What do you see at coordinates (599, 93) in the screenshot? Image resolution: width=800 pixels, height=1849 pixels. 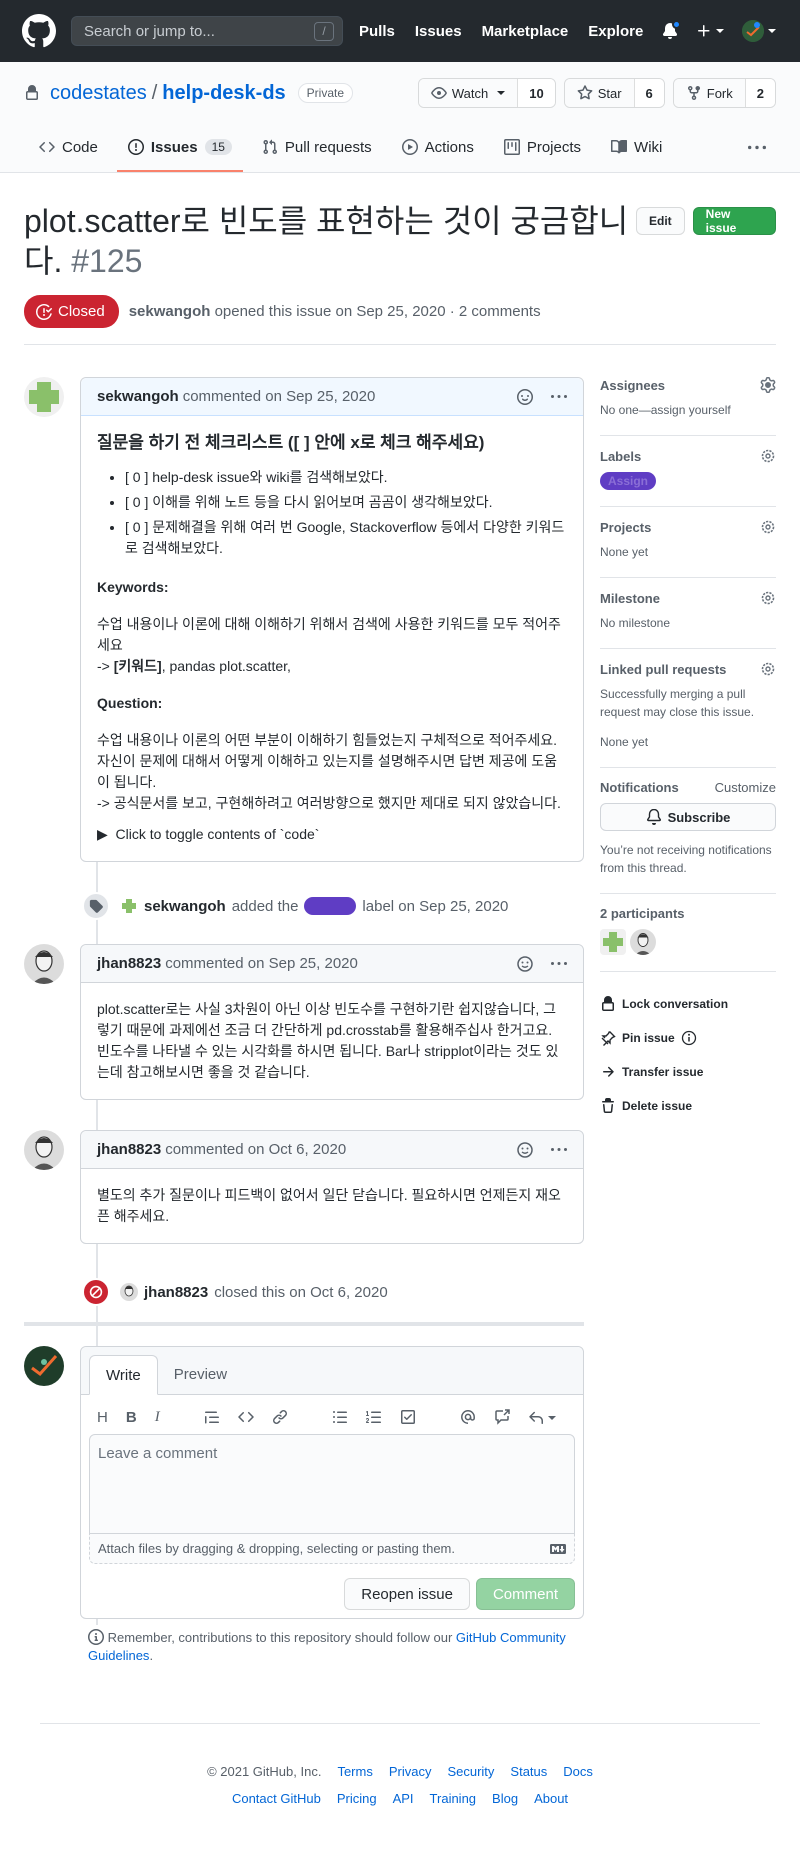 I see `star-button: Star` at bounding box center [599, 93].